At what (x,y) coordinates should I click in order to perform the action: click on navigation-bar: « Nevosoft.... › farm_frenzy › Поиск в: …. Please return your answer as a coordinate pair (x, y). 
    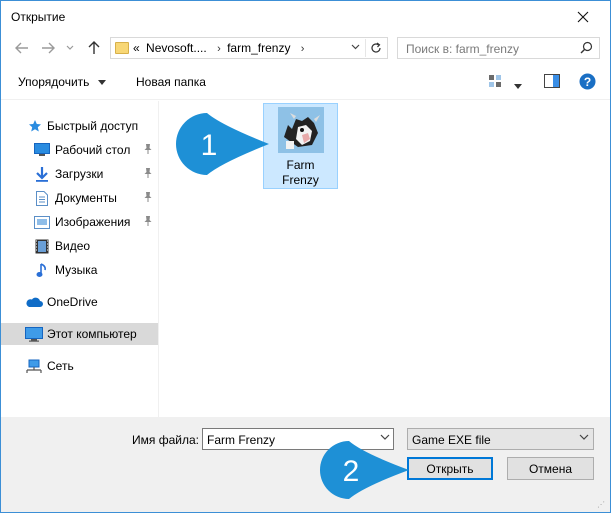
    Looking at the image, I should click on (305, 48).